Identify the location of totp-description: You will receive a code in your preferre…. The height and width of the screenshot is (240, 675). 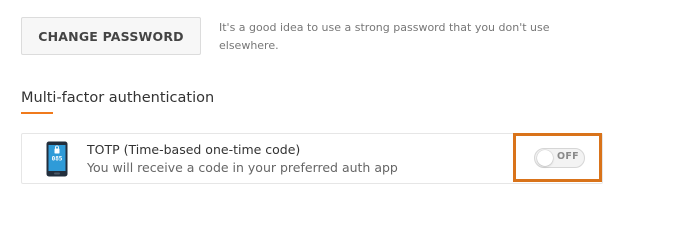
(242, 167).